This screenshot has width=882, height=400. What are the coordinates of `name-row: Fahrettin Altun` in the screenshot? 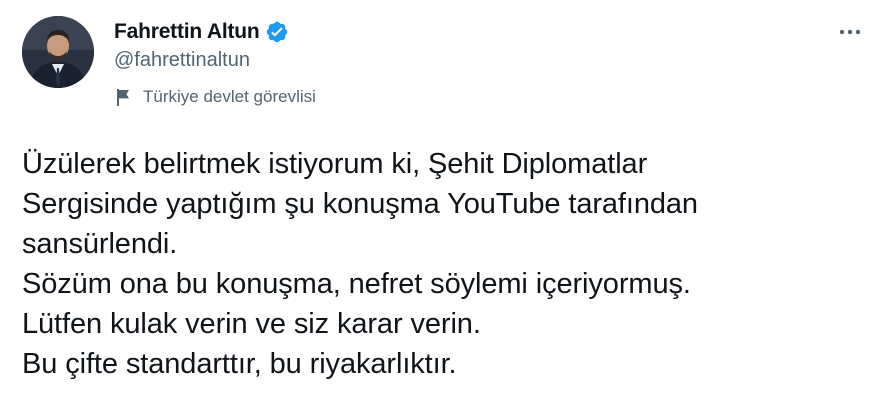 It's located at (201, 32).